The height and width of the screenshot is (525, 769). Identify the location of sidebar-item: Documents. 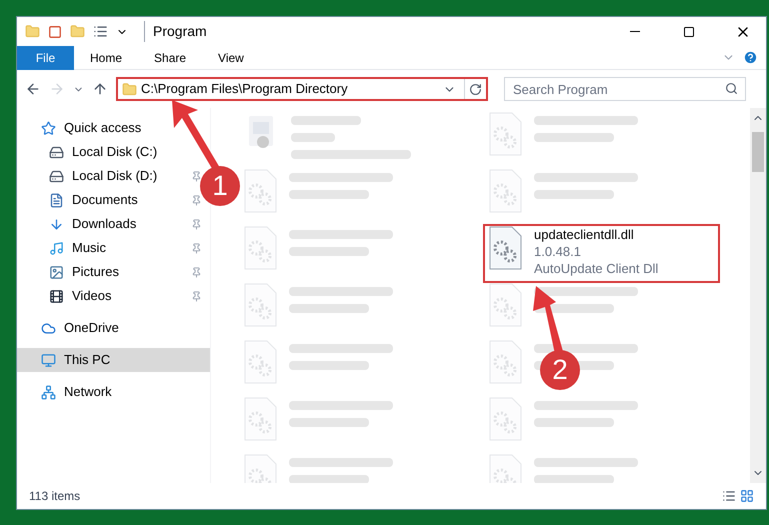
(93, 200).